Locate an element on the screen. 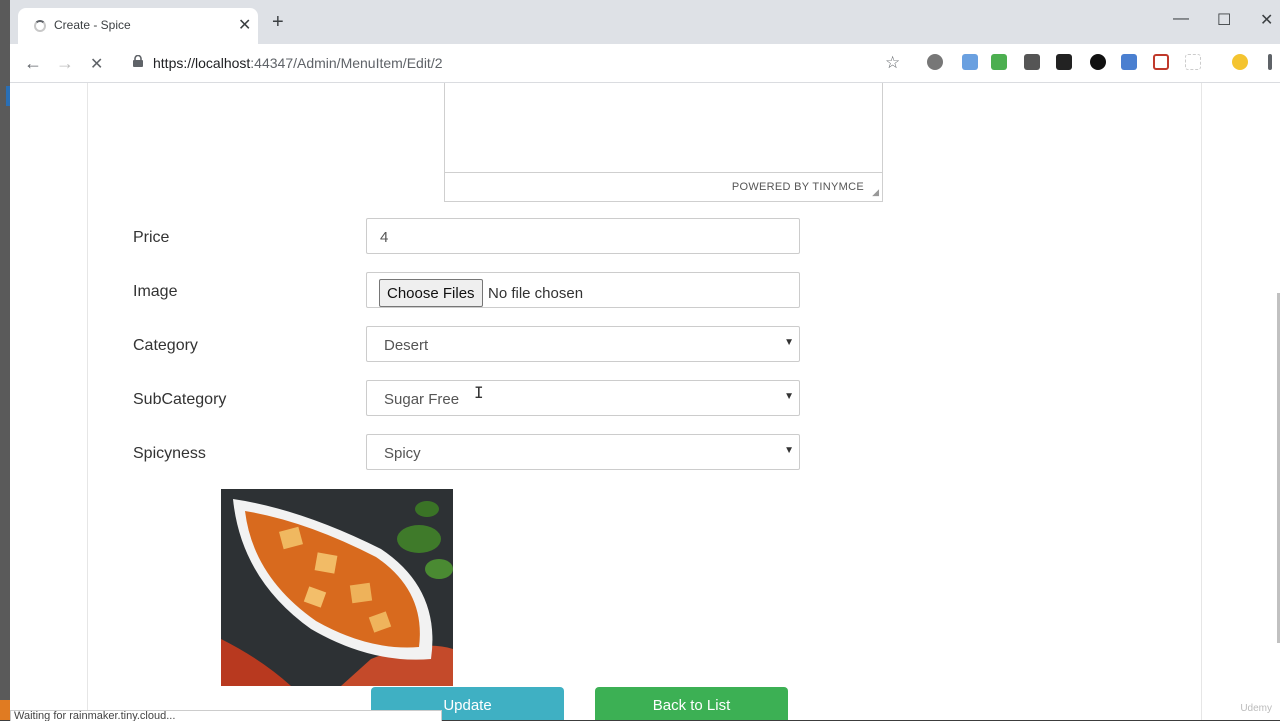 This screenshot has width=1280, height=721. bookmark-star-icon: ☆ is located at coordinates (892, 63).